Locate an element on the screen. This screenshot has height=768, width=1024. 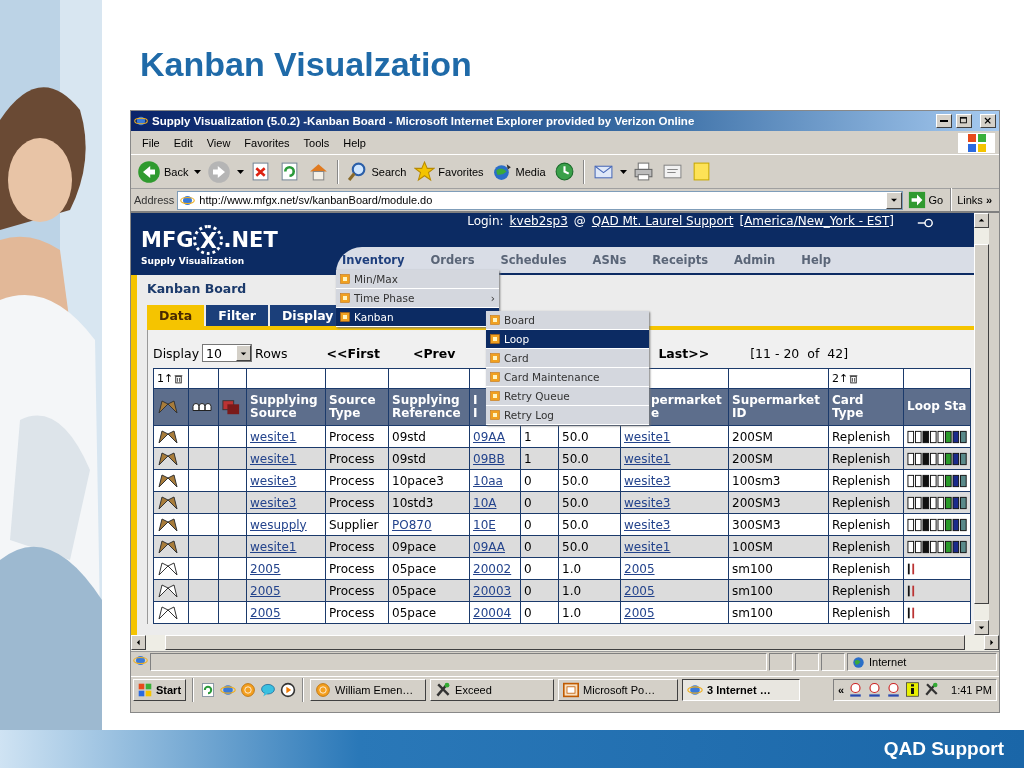
first-link: <<First is located at coordinates (353, 353).